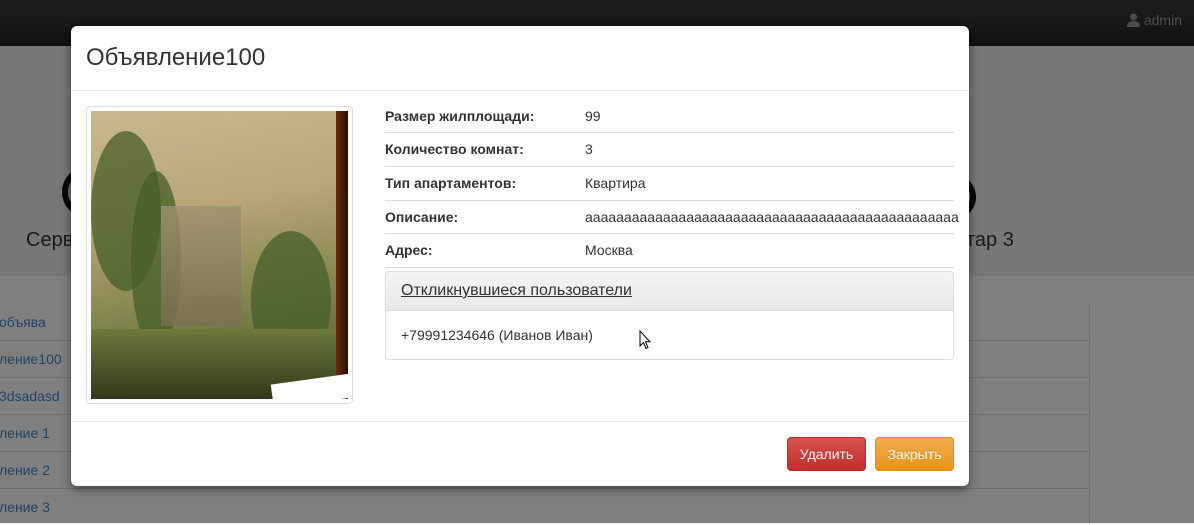  Describe the element at coordinates (609, 250) in the screenshot. I see `detail-value: Москва` at that location.